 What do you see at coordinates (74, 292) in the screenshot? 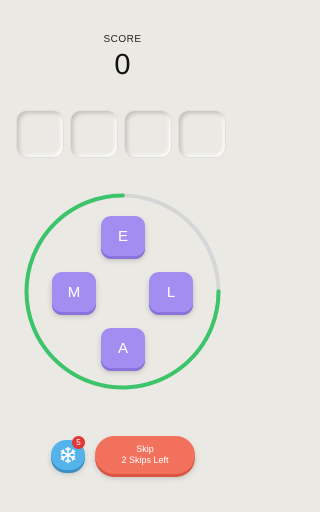
I see `letter-tile-m: M` at bounding box center [74, 292].